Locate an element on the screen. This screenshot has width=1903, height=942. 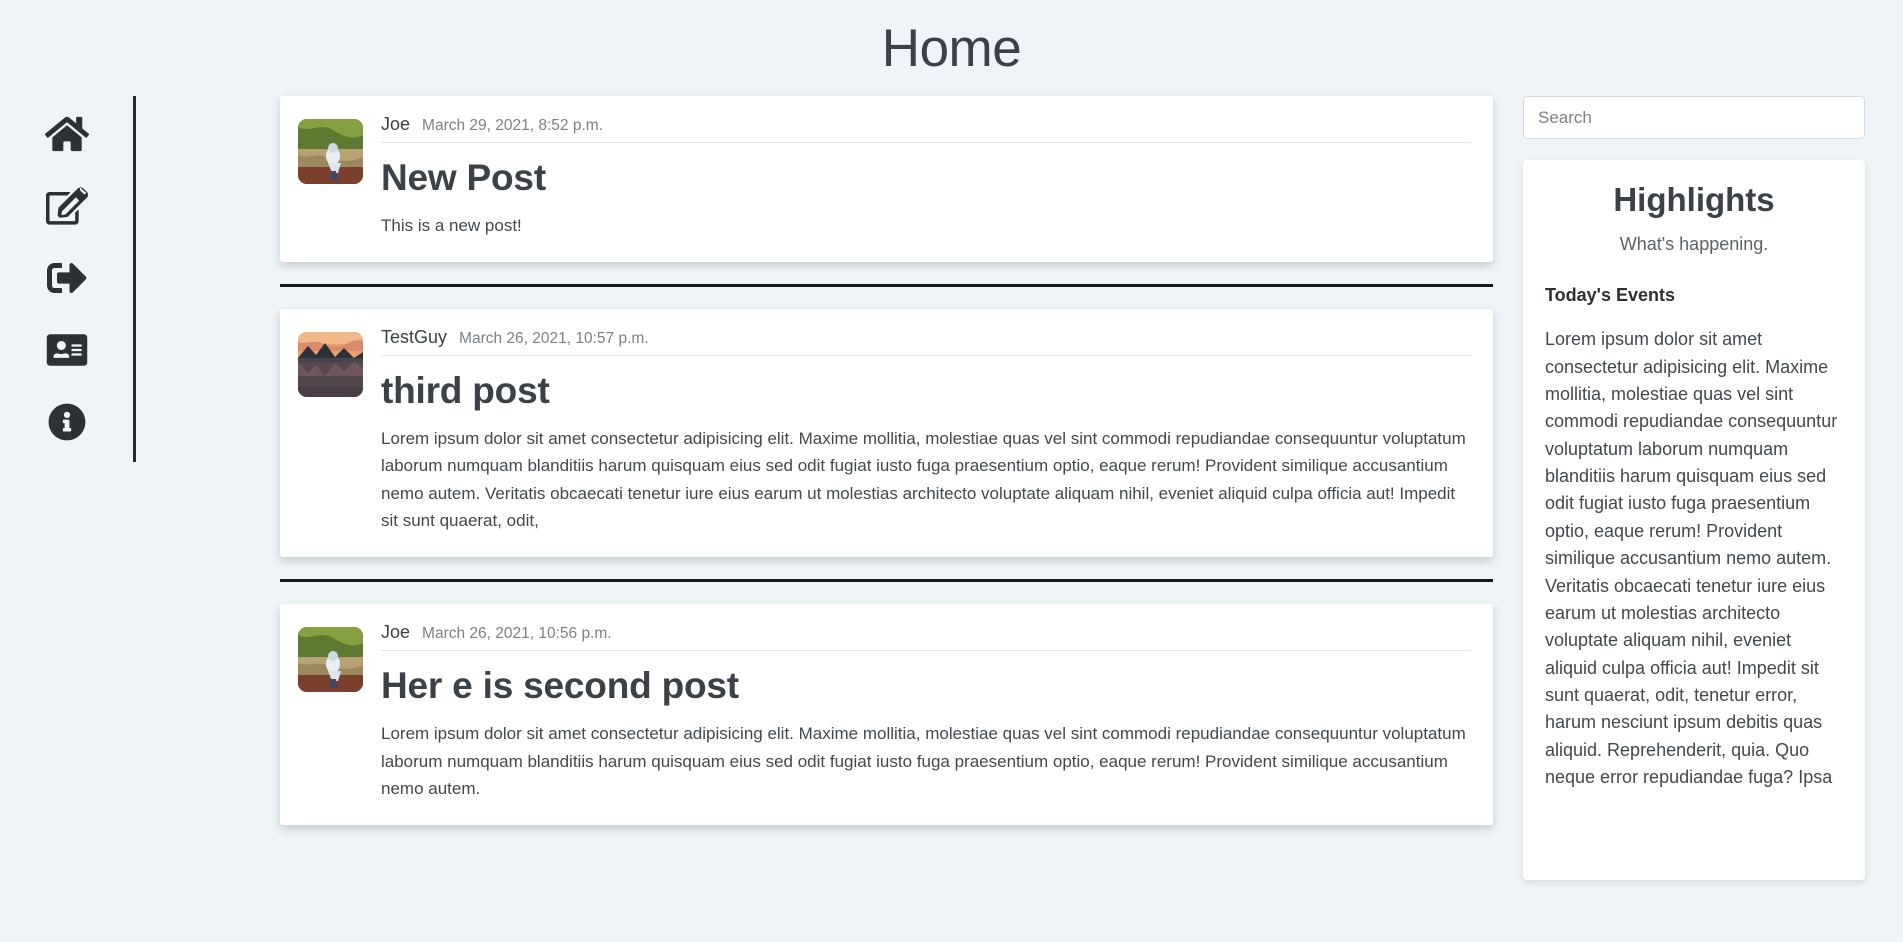
sidebar-item-about is located at coordinates (67, 422).